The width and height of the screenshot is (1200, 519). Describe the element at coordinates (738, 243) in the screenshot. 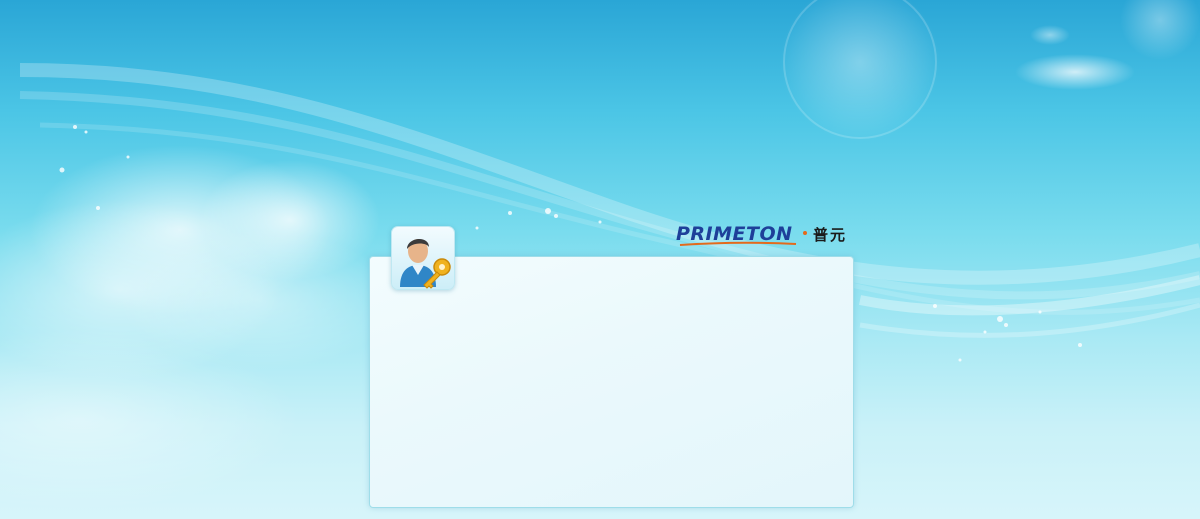

I see `brand-swoosh-icon` at that location.